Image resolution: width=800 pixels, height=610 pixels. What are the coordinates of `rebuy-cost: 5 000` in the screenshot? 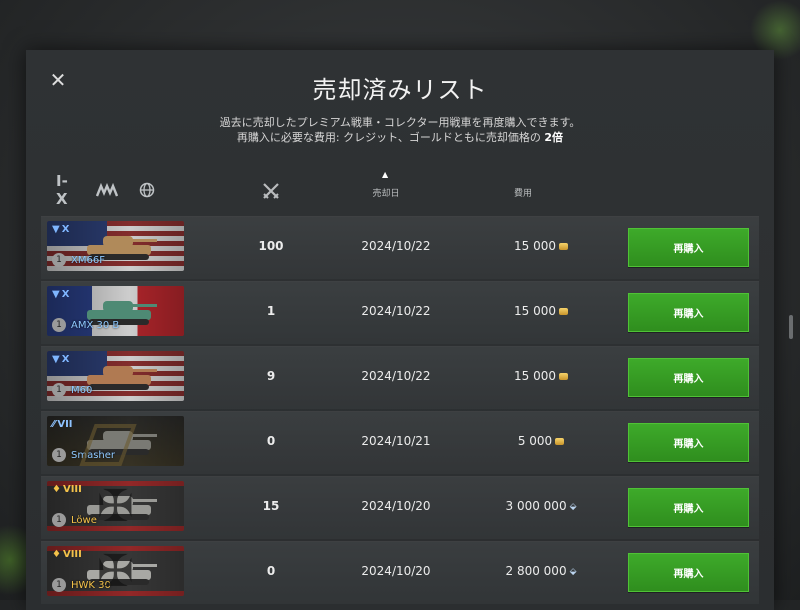 It's located at (541, 441).